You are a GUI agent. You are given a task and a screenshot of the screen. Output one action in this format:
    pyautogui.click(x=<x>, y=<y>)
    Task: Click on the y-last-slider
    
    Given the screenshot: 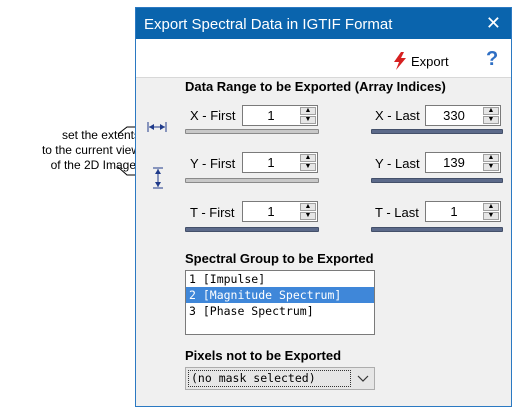 What is the action you would take?
    pyautogui.click(x=437, y=180)
    